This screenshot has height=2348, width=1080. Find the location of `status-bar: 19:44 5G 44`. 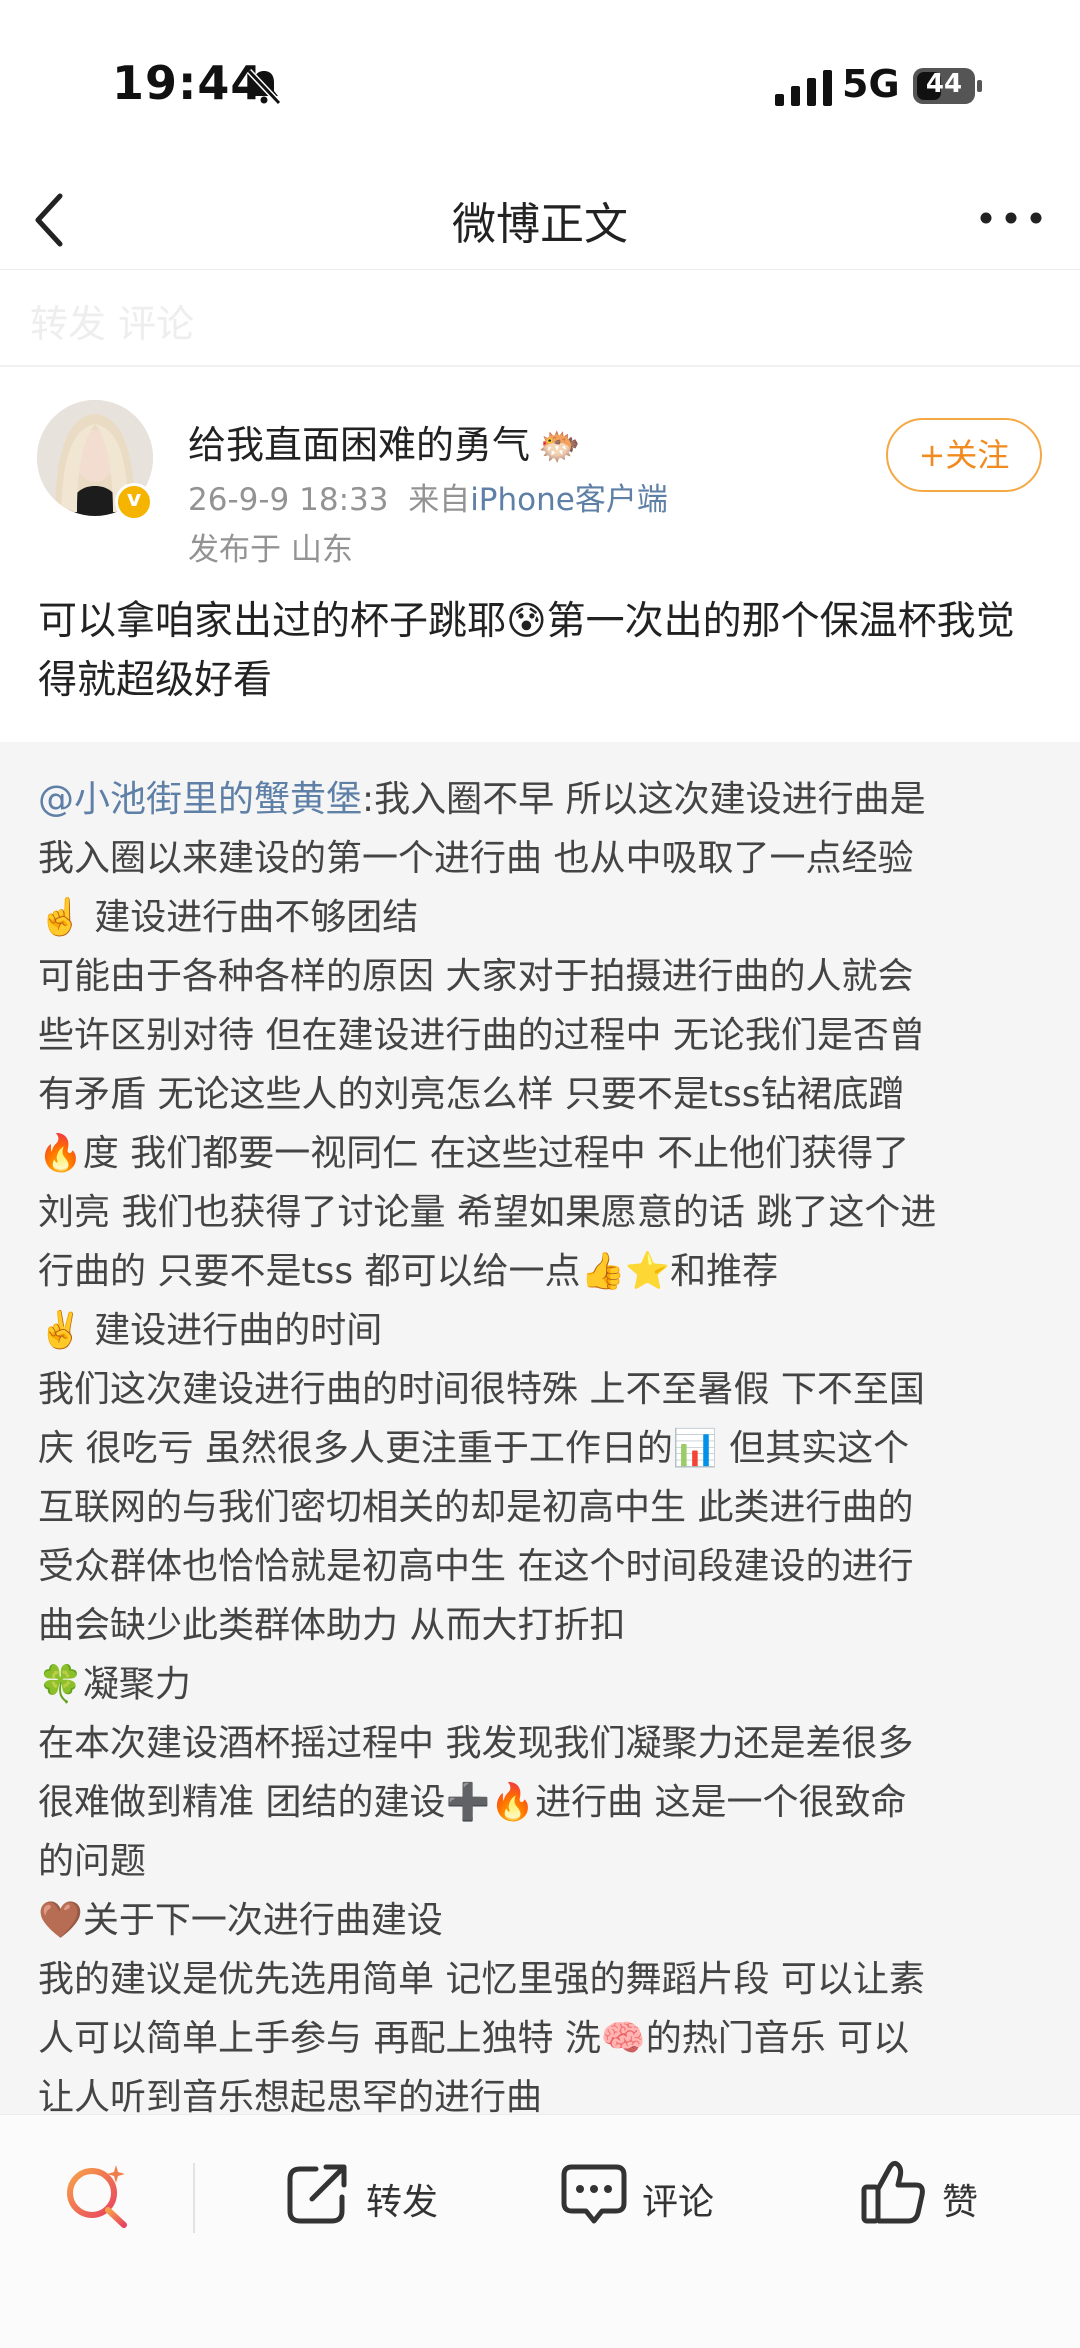

status-bar: 19:44 5G 44 is located at coordinates (540, 85).